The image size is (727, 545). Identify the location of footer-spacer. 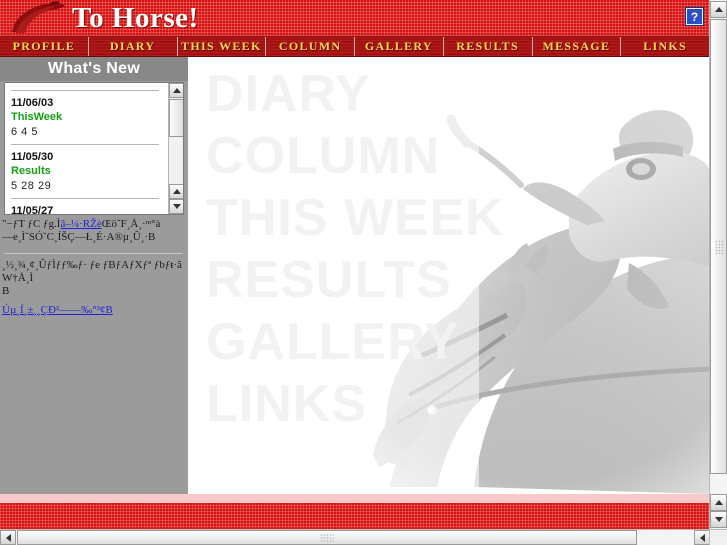
(354, 498).